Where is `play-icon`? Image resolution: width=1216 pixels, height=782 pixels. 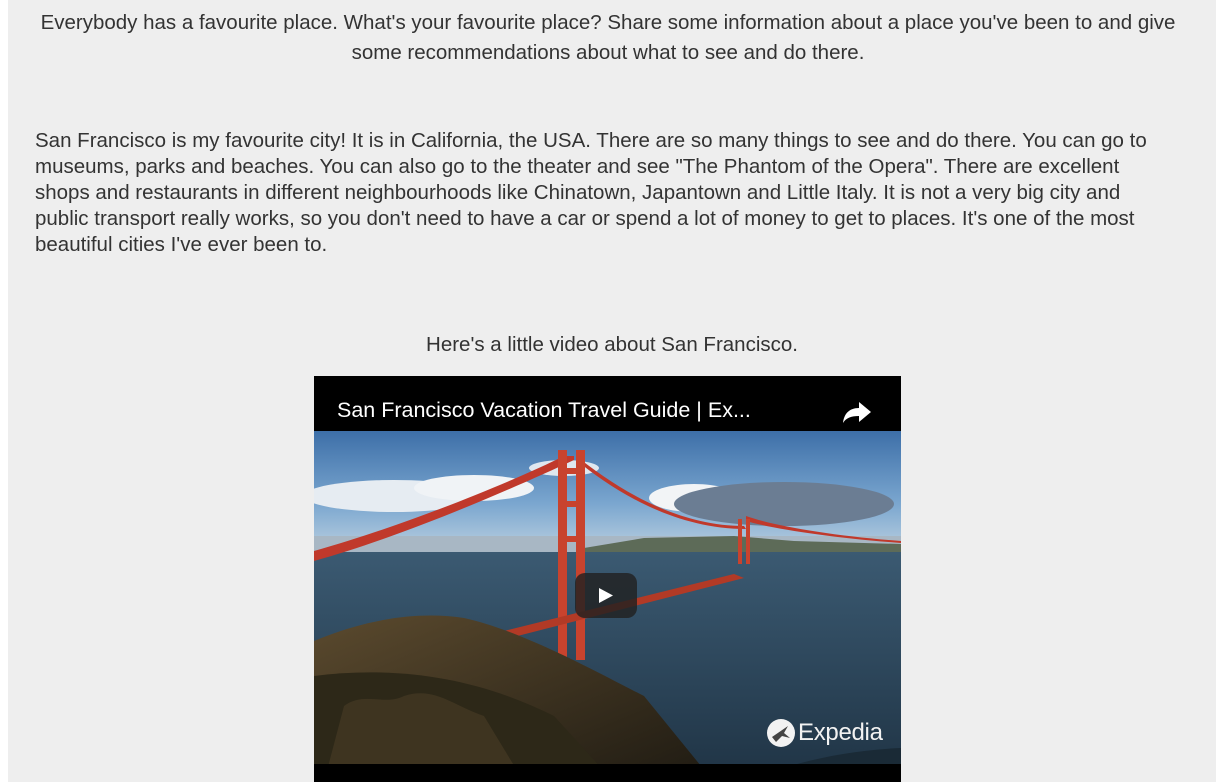
play-icon is located at coordinates (606, 595).